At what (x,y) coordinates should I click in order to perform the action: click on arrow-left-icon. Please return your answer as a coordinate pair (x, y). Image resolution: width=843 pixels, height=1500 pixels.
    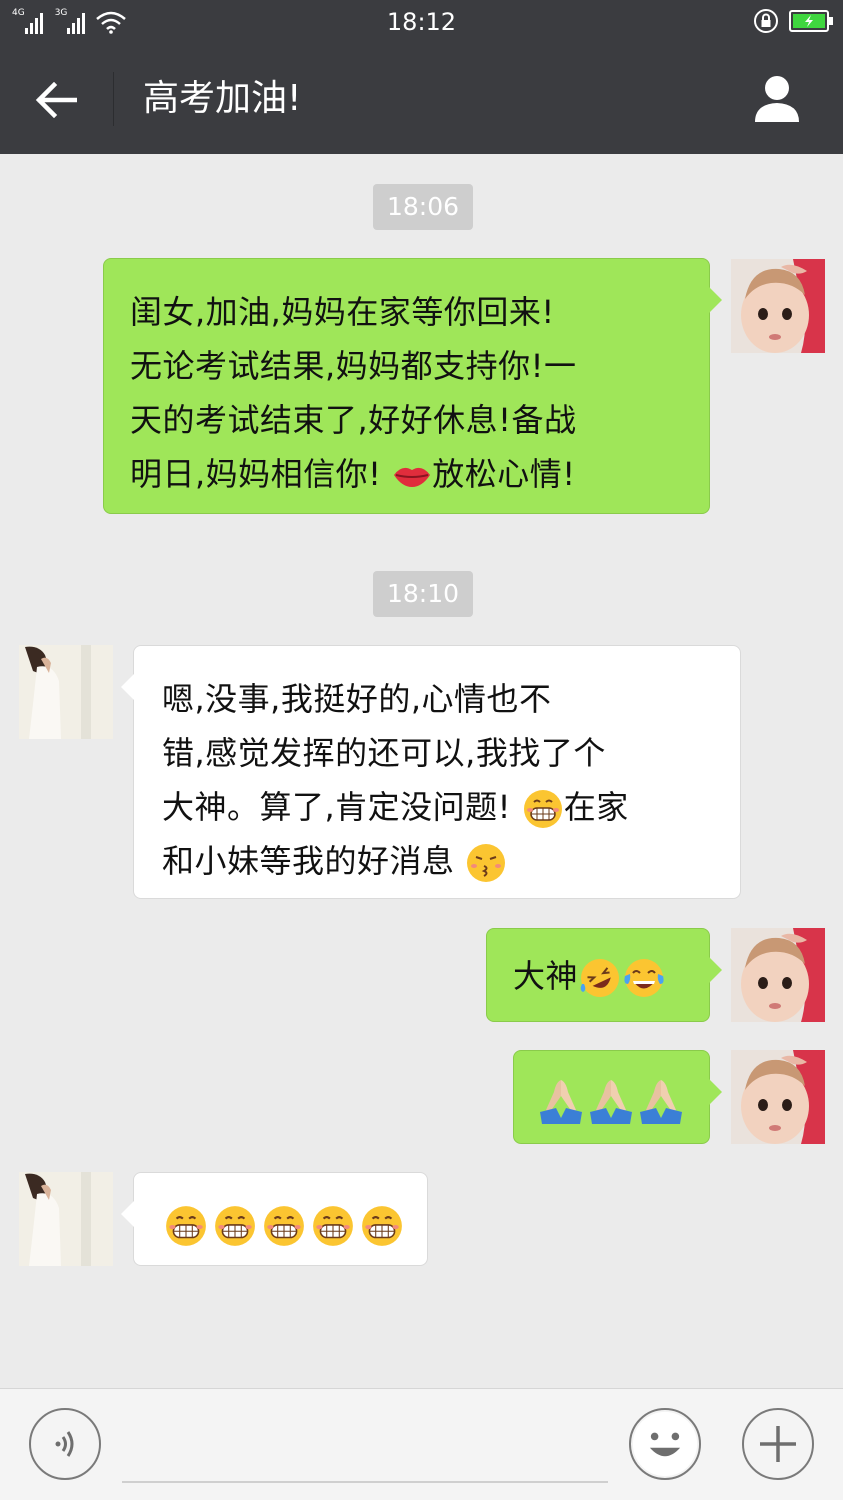
    Looking at the image, I should click on (56, 100).